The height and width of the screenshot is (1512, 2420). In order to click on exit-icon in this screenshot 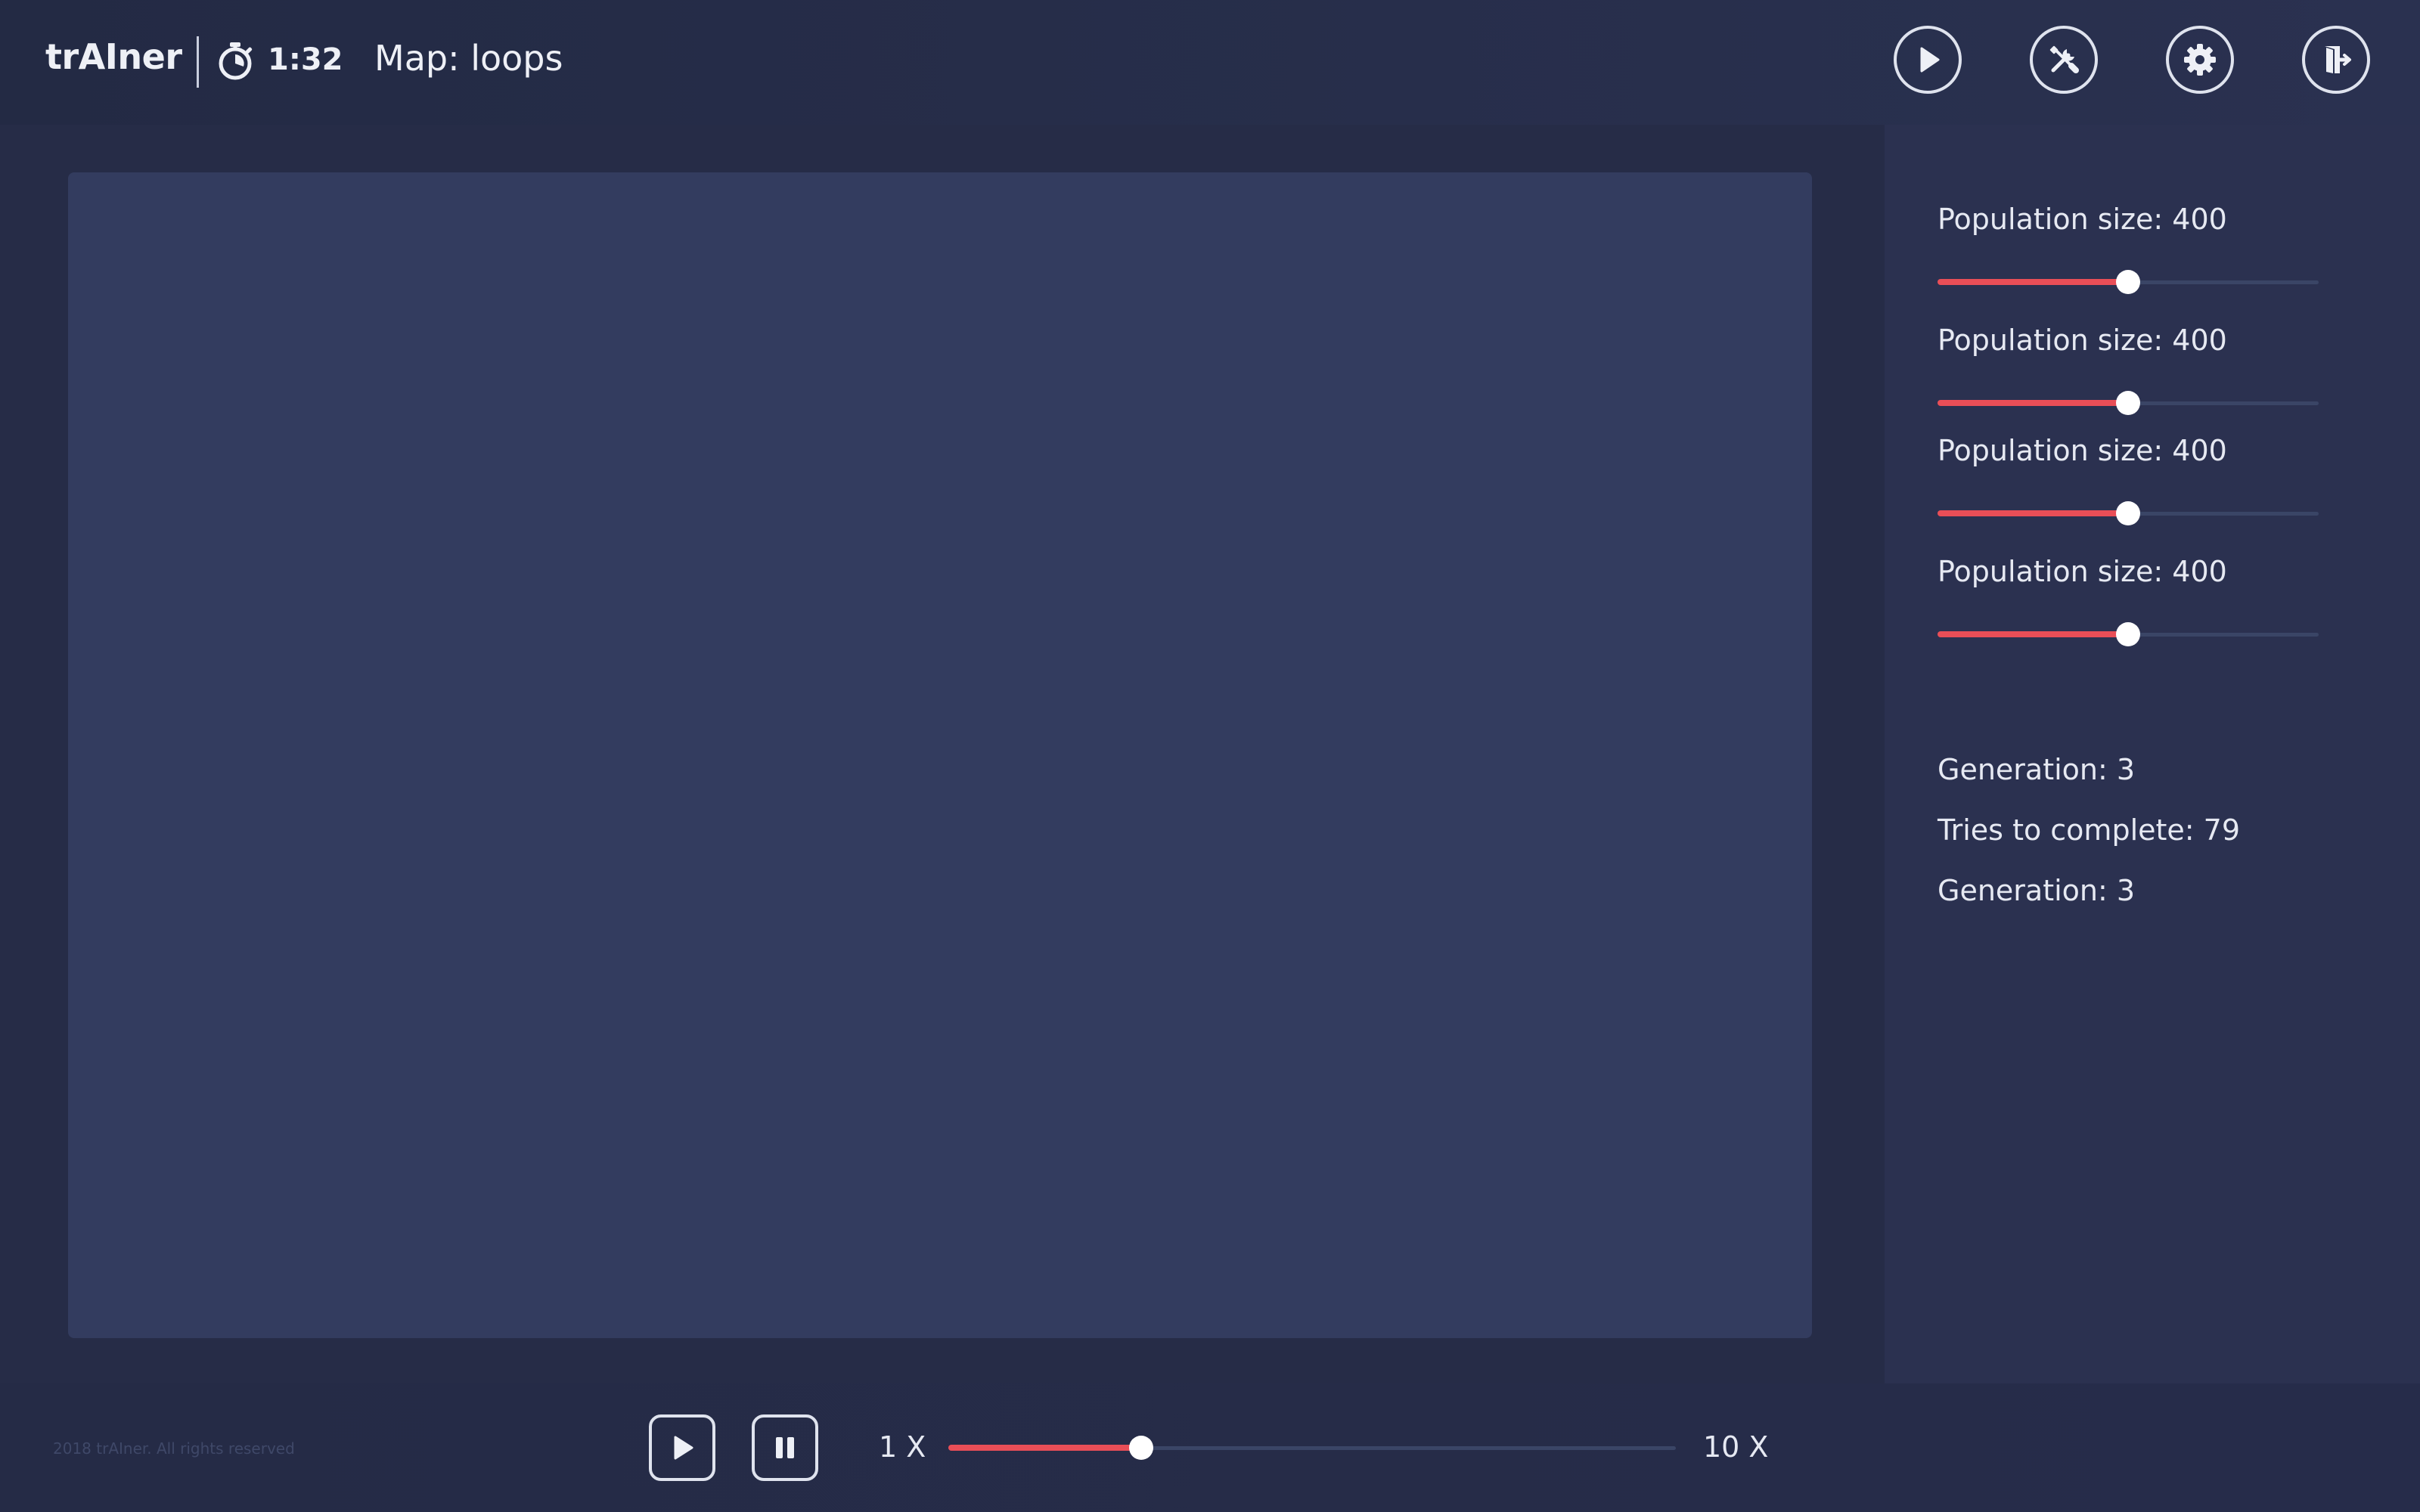, I will do `click(2338, 61)`.